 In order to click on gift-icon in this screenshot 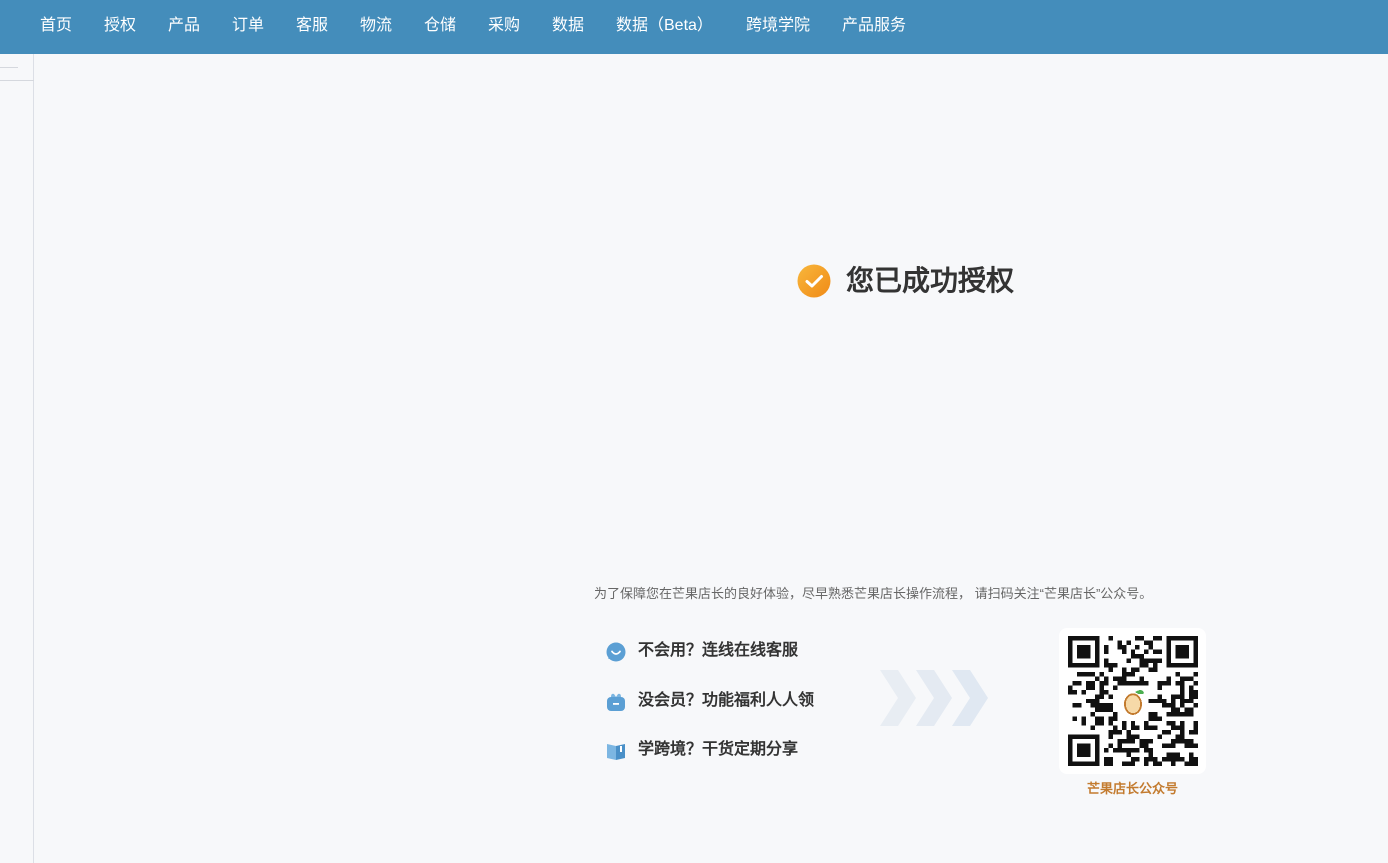, I will do `click(616, 702)`.